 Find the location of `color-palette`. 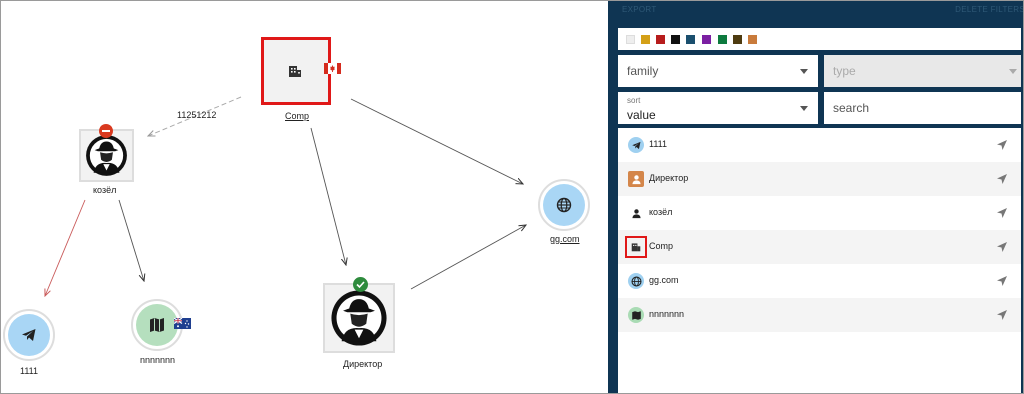

color-palette is located at coordinates (819, 39).